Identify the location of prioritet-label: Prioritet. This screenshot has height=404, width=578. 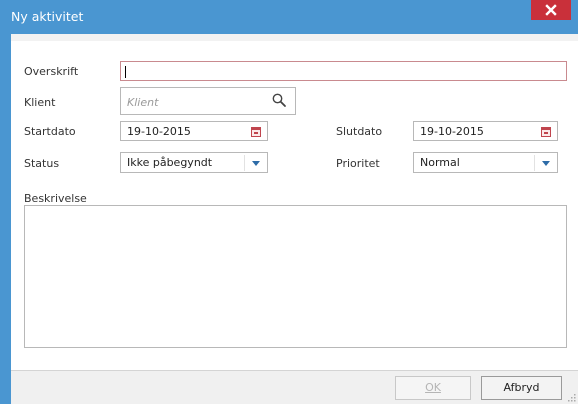
(358, 163).